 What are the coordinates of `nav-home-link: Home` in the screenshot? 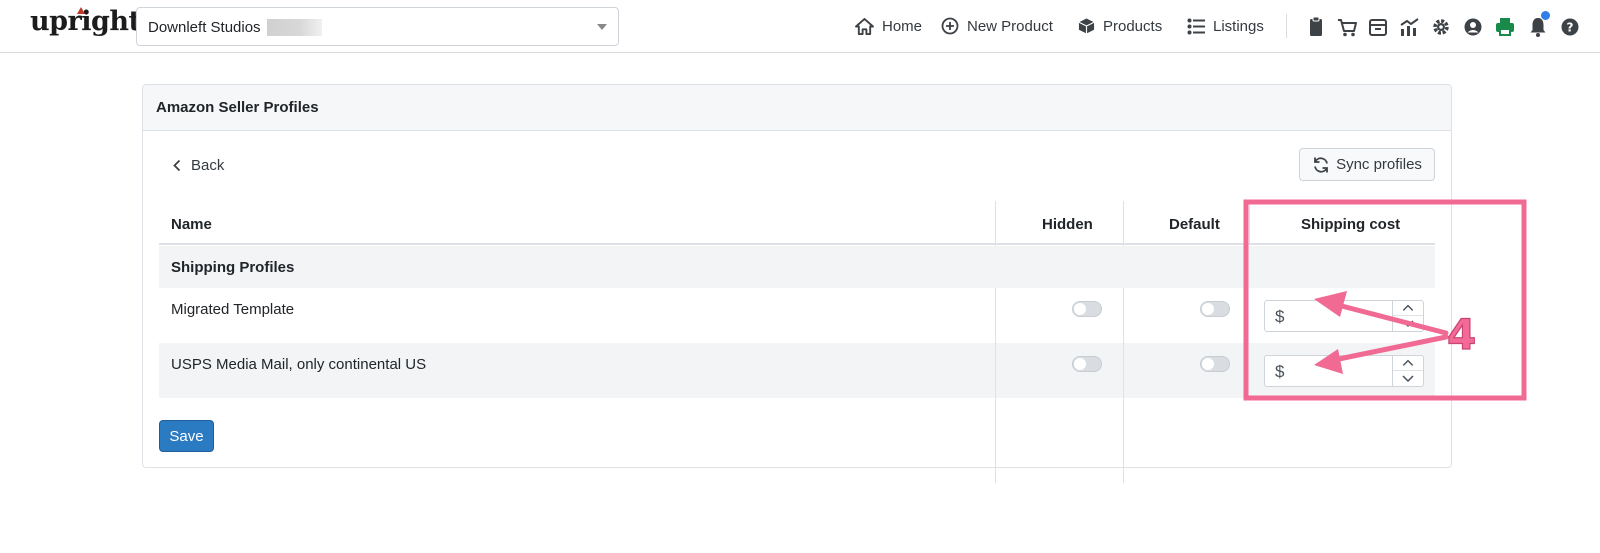 It's located at (888, 26).